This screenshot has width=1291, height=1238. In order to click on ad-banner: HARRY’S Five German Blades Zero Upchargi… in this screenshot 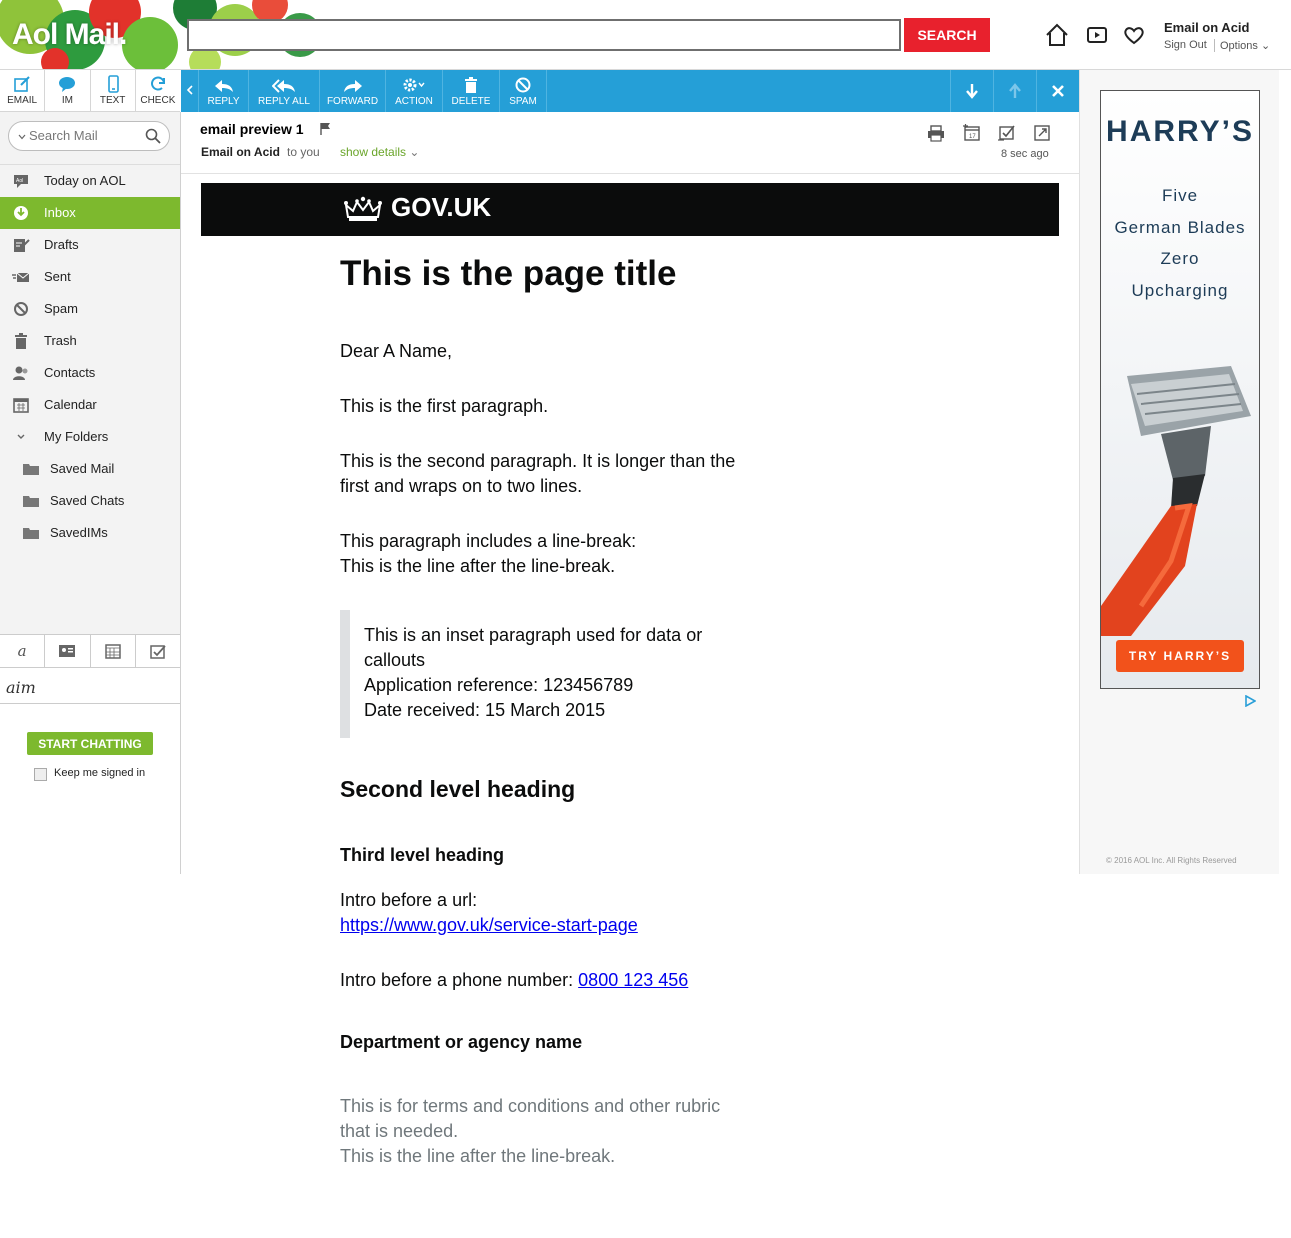, I will do `click(1180, 389)`.